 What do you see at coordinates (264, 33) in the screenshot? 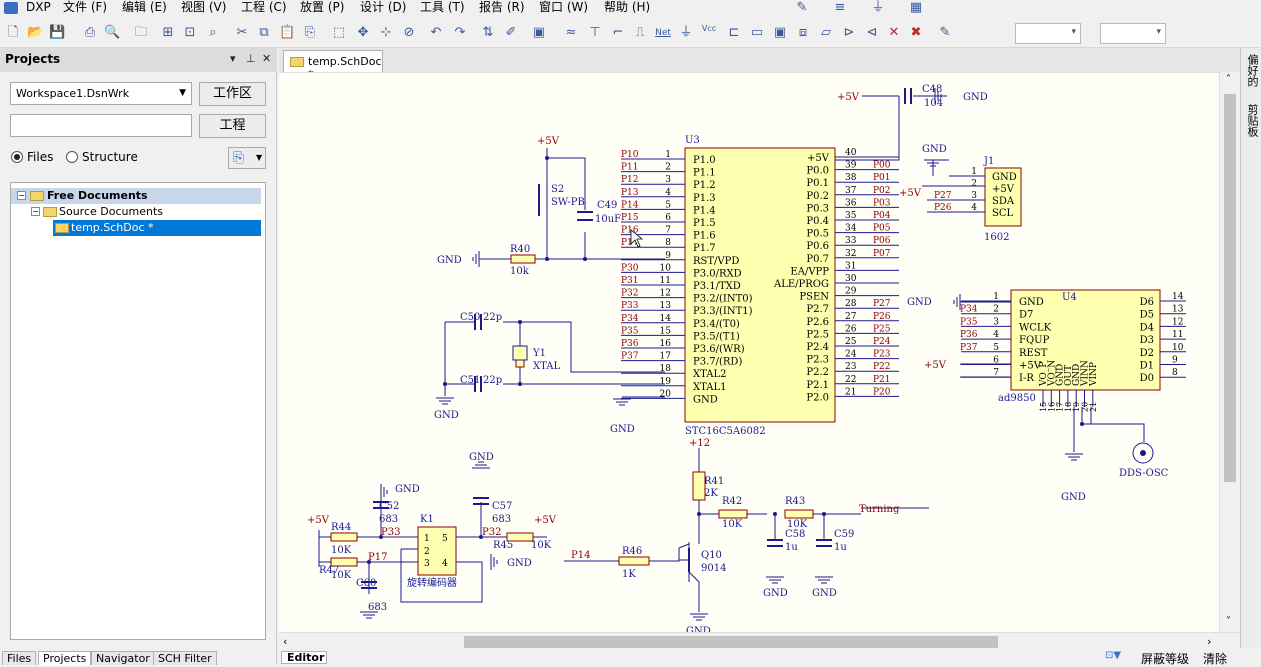
I see `copy-icon: ⧉` at bounding box center [264, 33].